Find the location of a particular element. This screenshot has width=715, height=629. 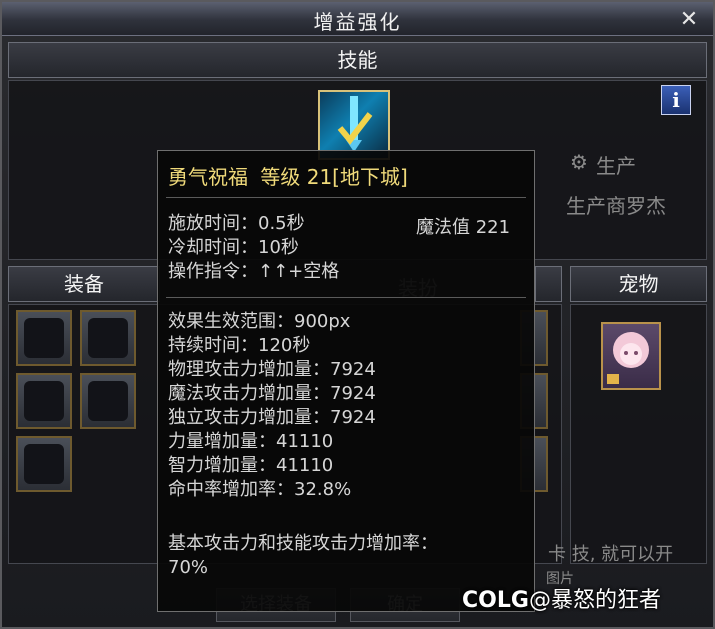

equip-slot-shoulder is located at coordinates (108, 338).